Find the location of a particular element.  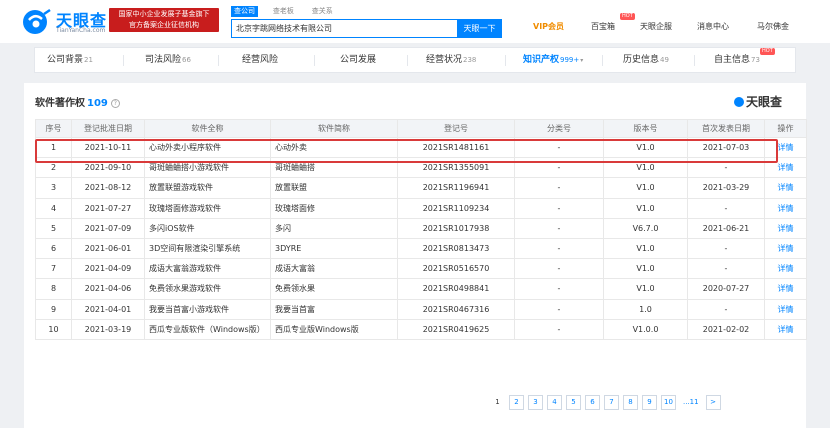

software-short-name: 心动外卖 is located at coordinates (334, 147).